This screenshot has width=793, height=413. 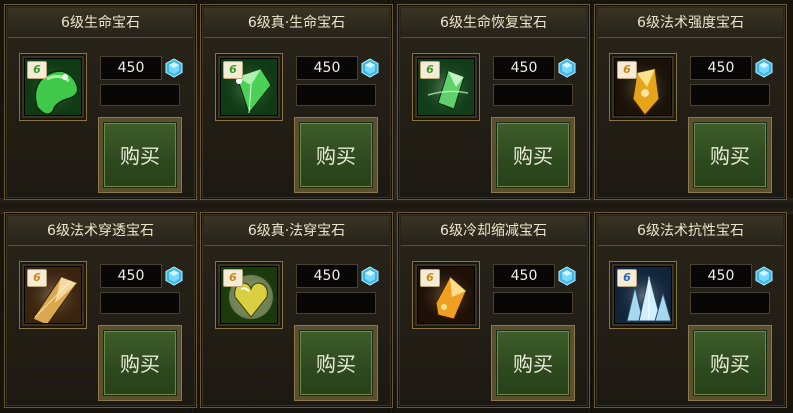 I want to click on gem-title: 6级法术抗性宝石, so click(x=690, y=231).